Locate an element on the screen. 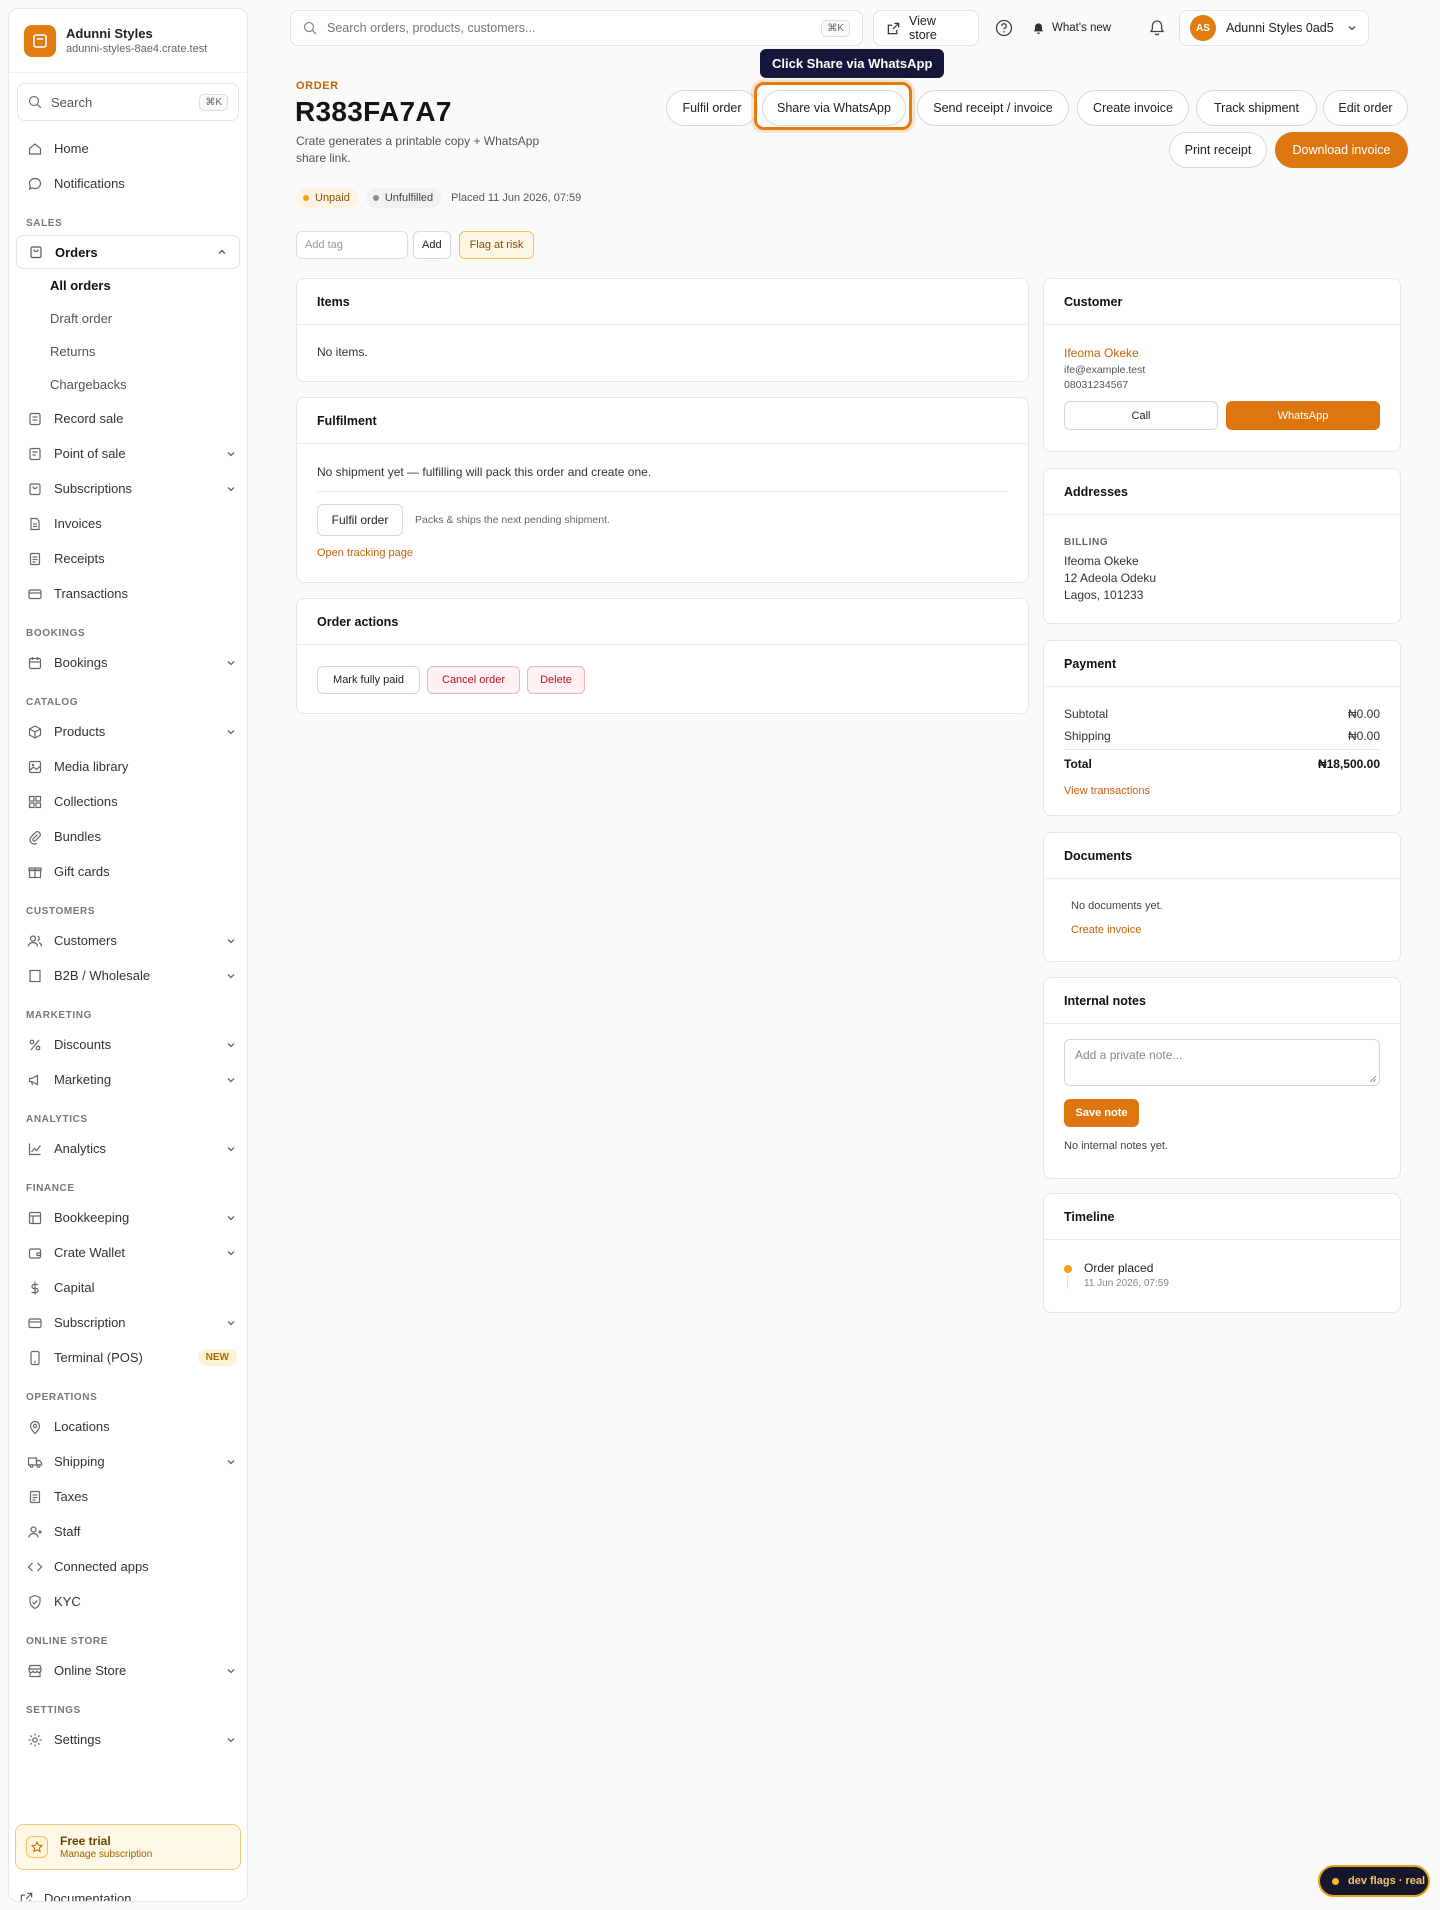 The width and height of the screenshot is (1440, 1910). documentation-label: Documentation is located at coordinates (88, 1896).